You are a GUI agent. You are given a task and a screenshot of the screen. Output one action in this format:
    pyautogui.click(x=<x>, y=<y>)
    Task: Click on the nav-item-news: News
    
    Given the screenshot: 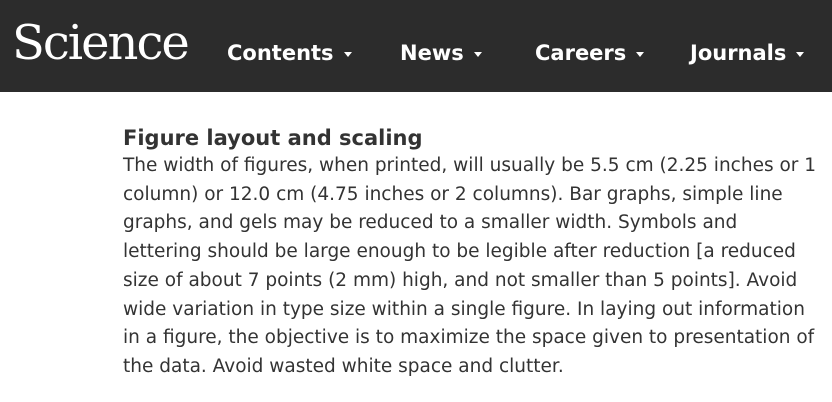 What is the action you would take?
    pyautogui.click(x=441, y=53)
    